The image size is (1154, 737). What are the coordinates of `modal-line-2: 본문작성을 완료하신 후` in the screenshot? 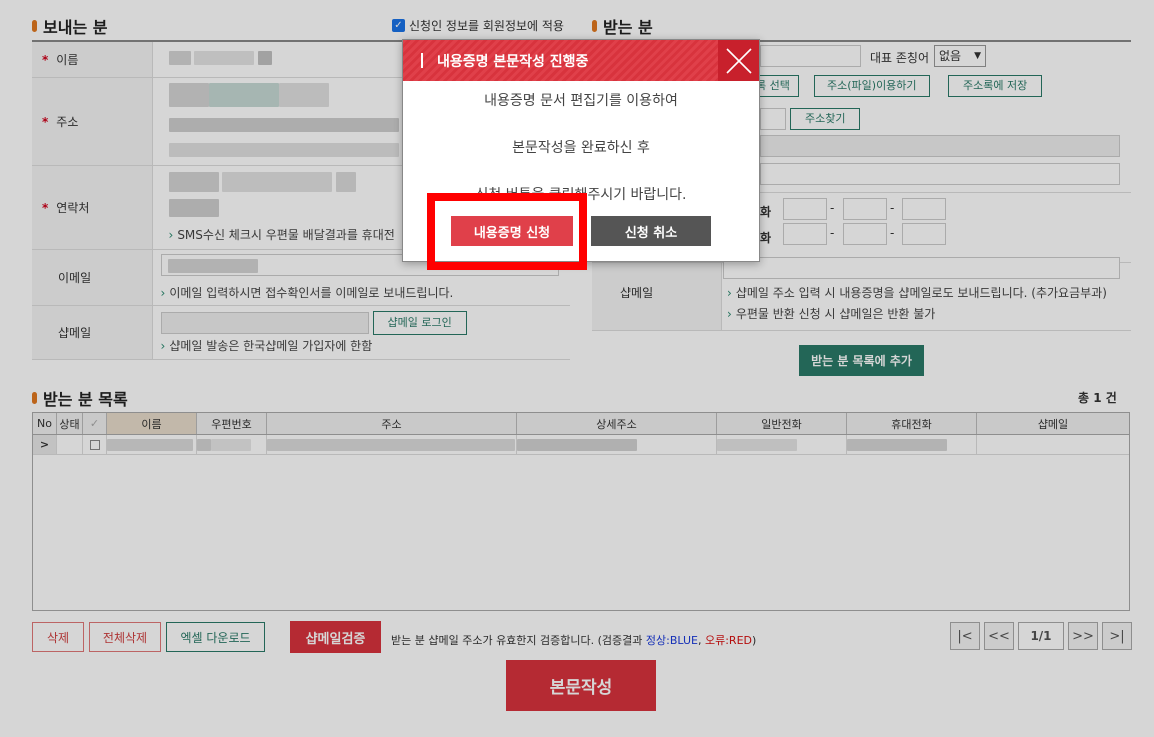 It's located at (581, 148).